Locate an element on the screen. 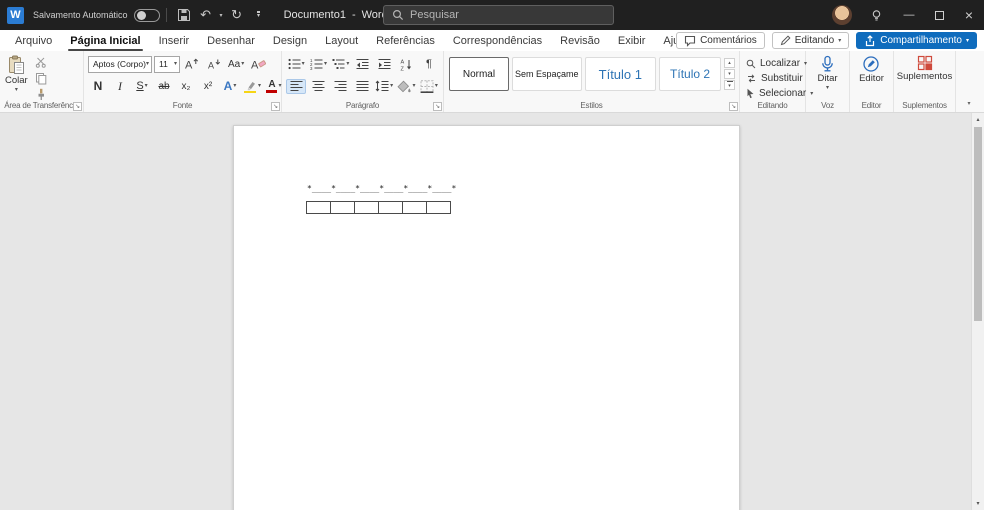 Image resolution: width=984 pixels, height=510 pixels. align-right-button is located at coordinates (340, 86).